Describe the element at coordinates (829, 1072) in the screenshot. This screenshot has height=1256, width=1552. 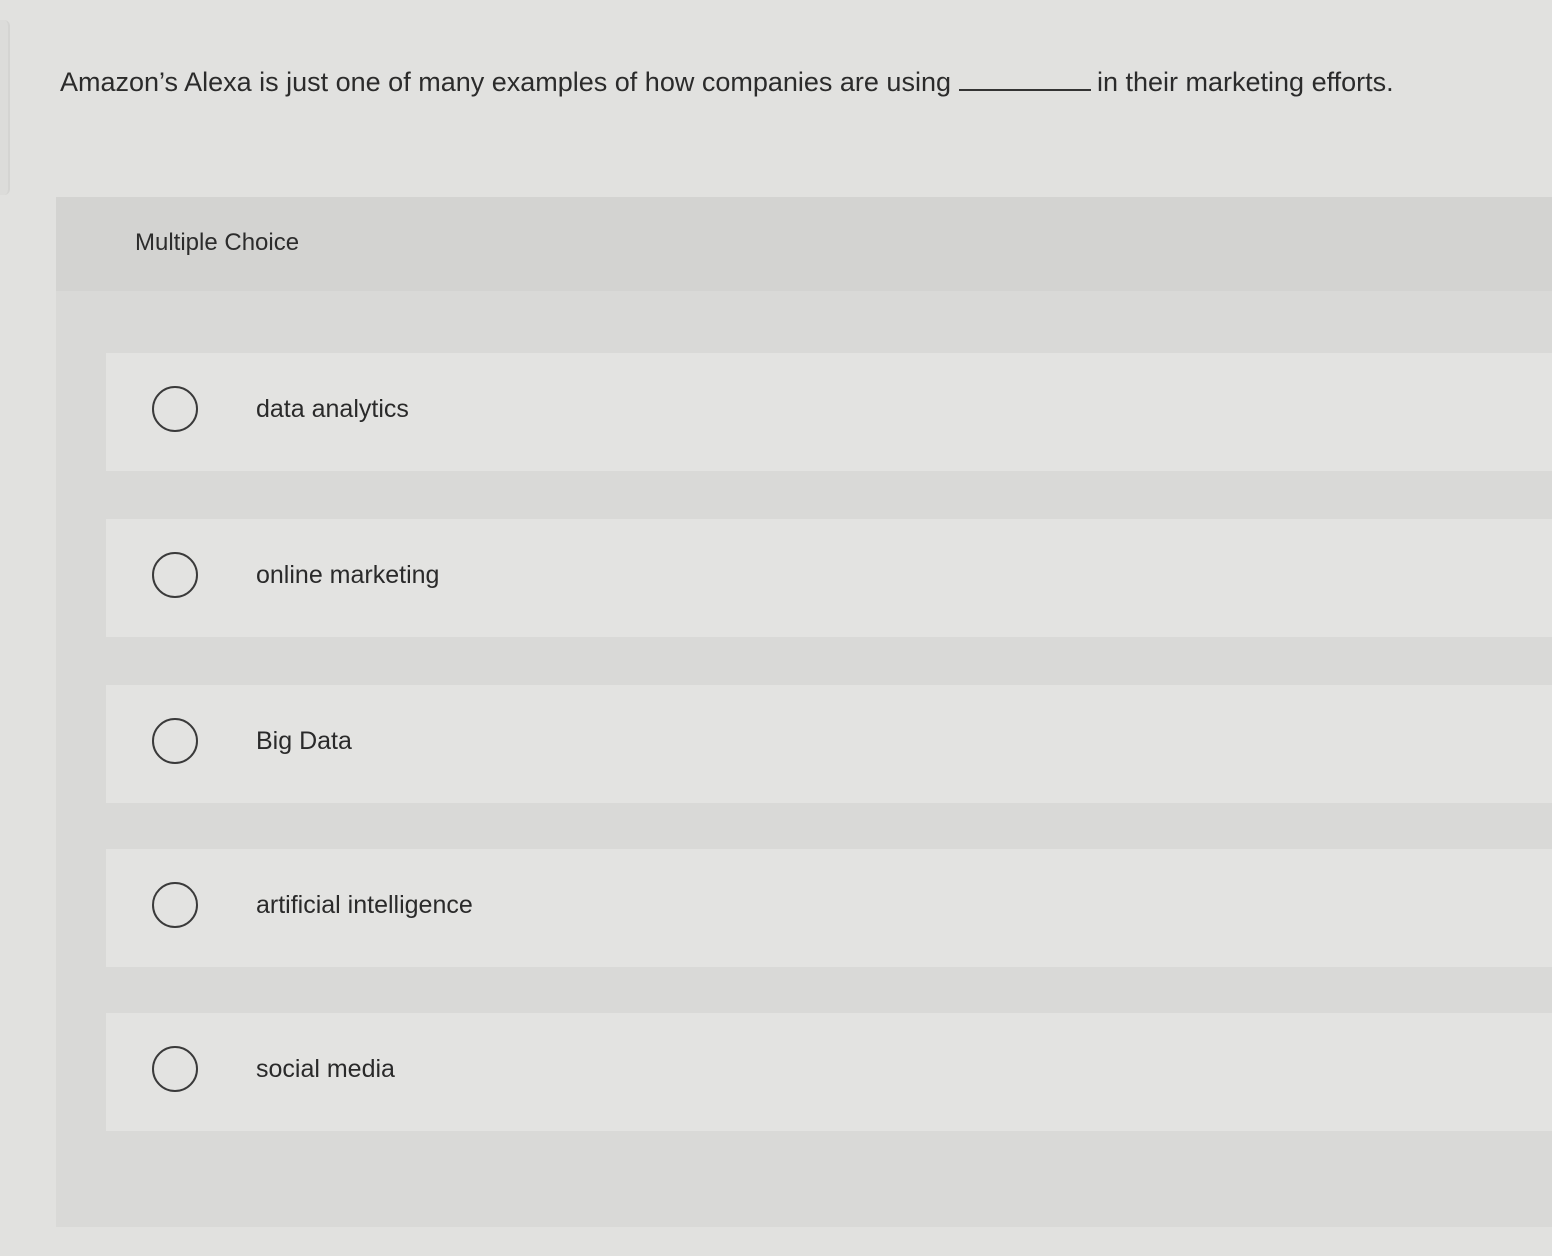
I see `choice-option-social-media: social media` at that location.